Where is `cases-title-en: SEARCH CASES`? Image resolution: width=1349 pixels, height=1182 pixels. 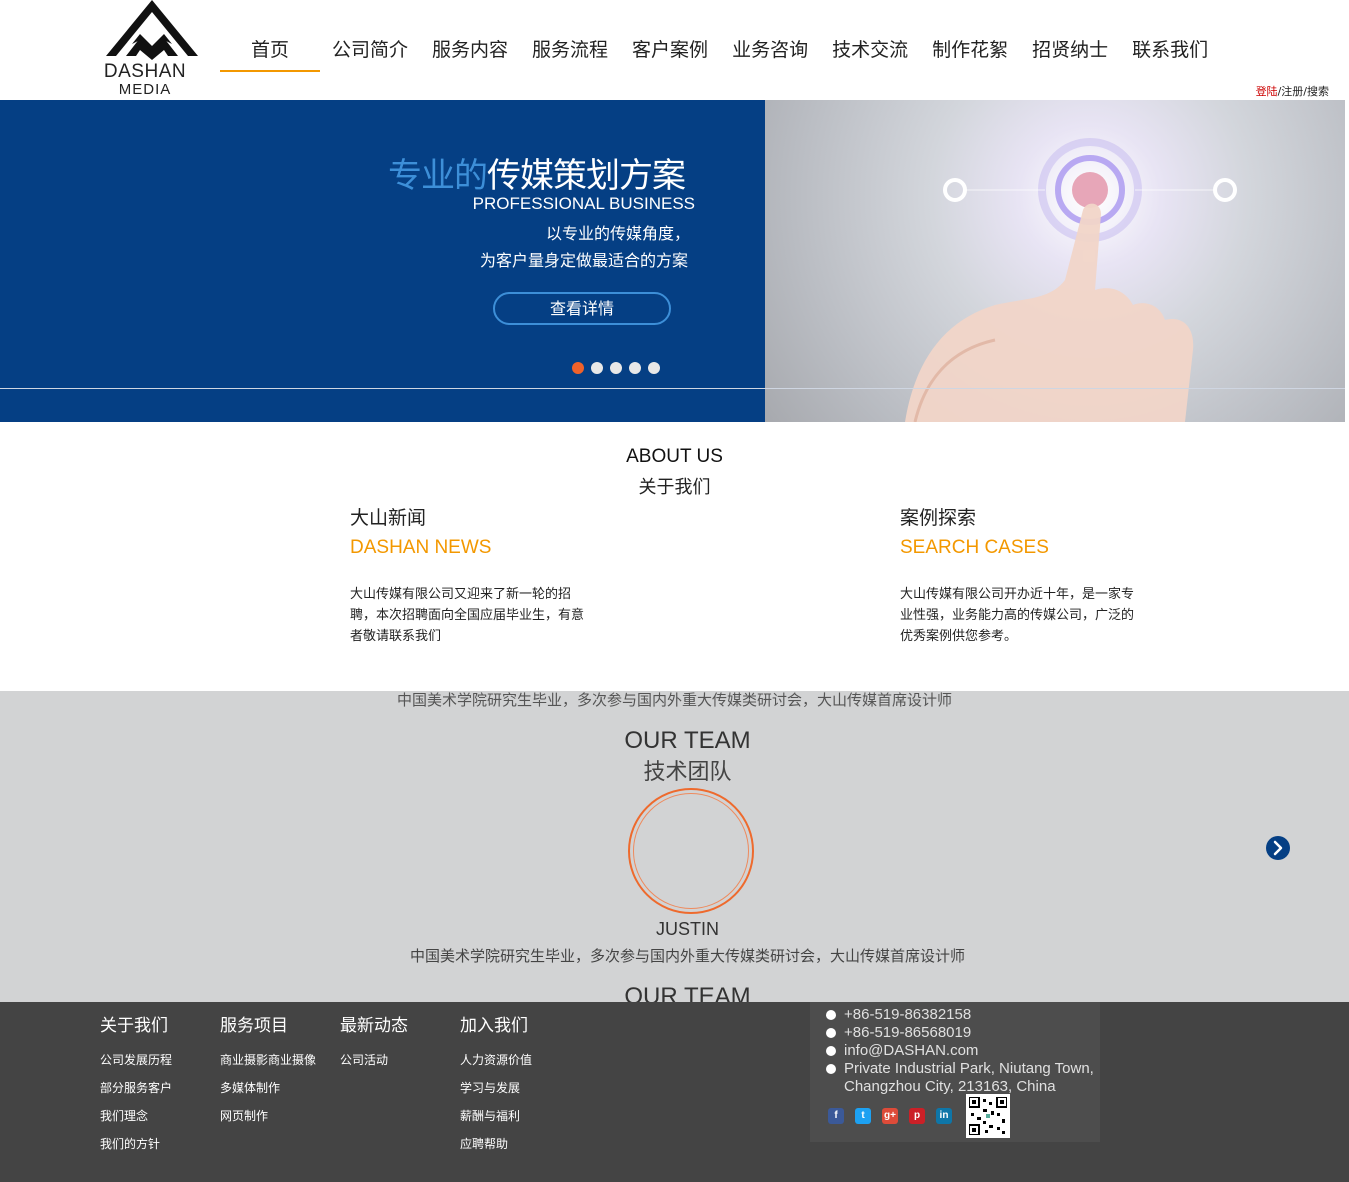
cases-title-en: SEARCH CASES is located at coordinates (1030, 548).